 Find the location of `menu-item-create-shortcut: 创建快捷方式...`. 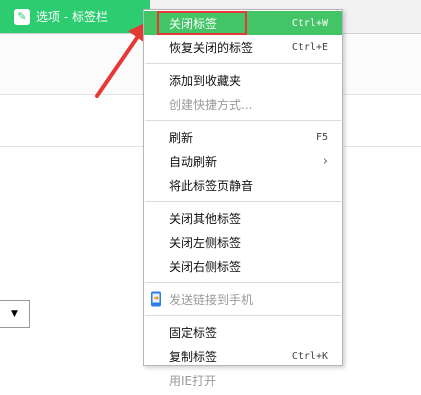

menu-item-create-shortcut: 创建快捷方式... is located at coordinates (243, 104).